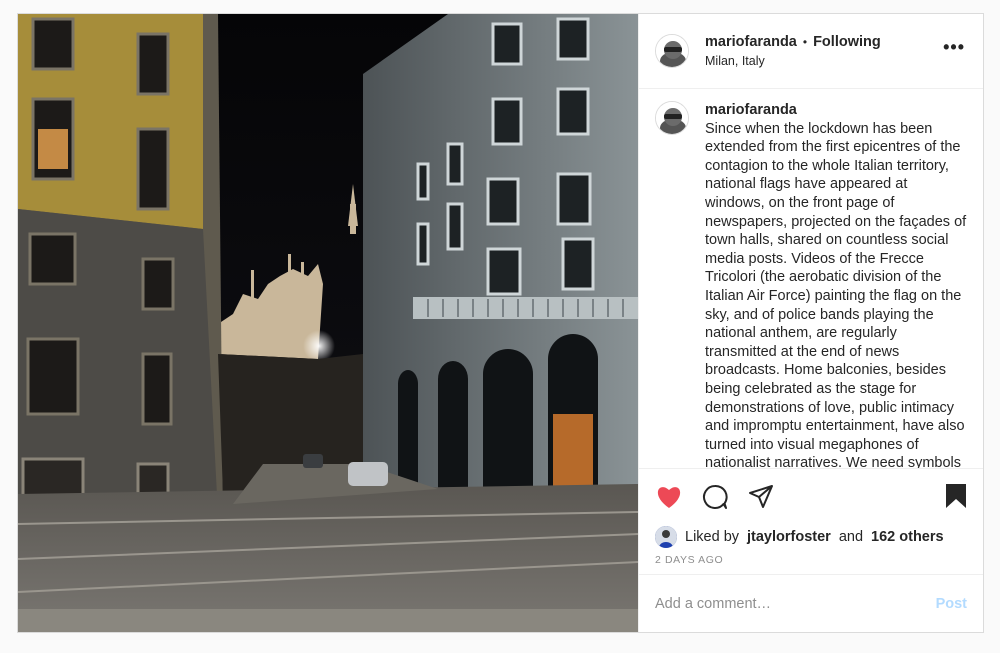  What do you see at coordinates (836, 110) in the screenshot?
I see `caption-username: mariofaranda` at bounding box center [836, 110].